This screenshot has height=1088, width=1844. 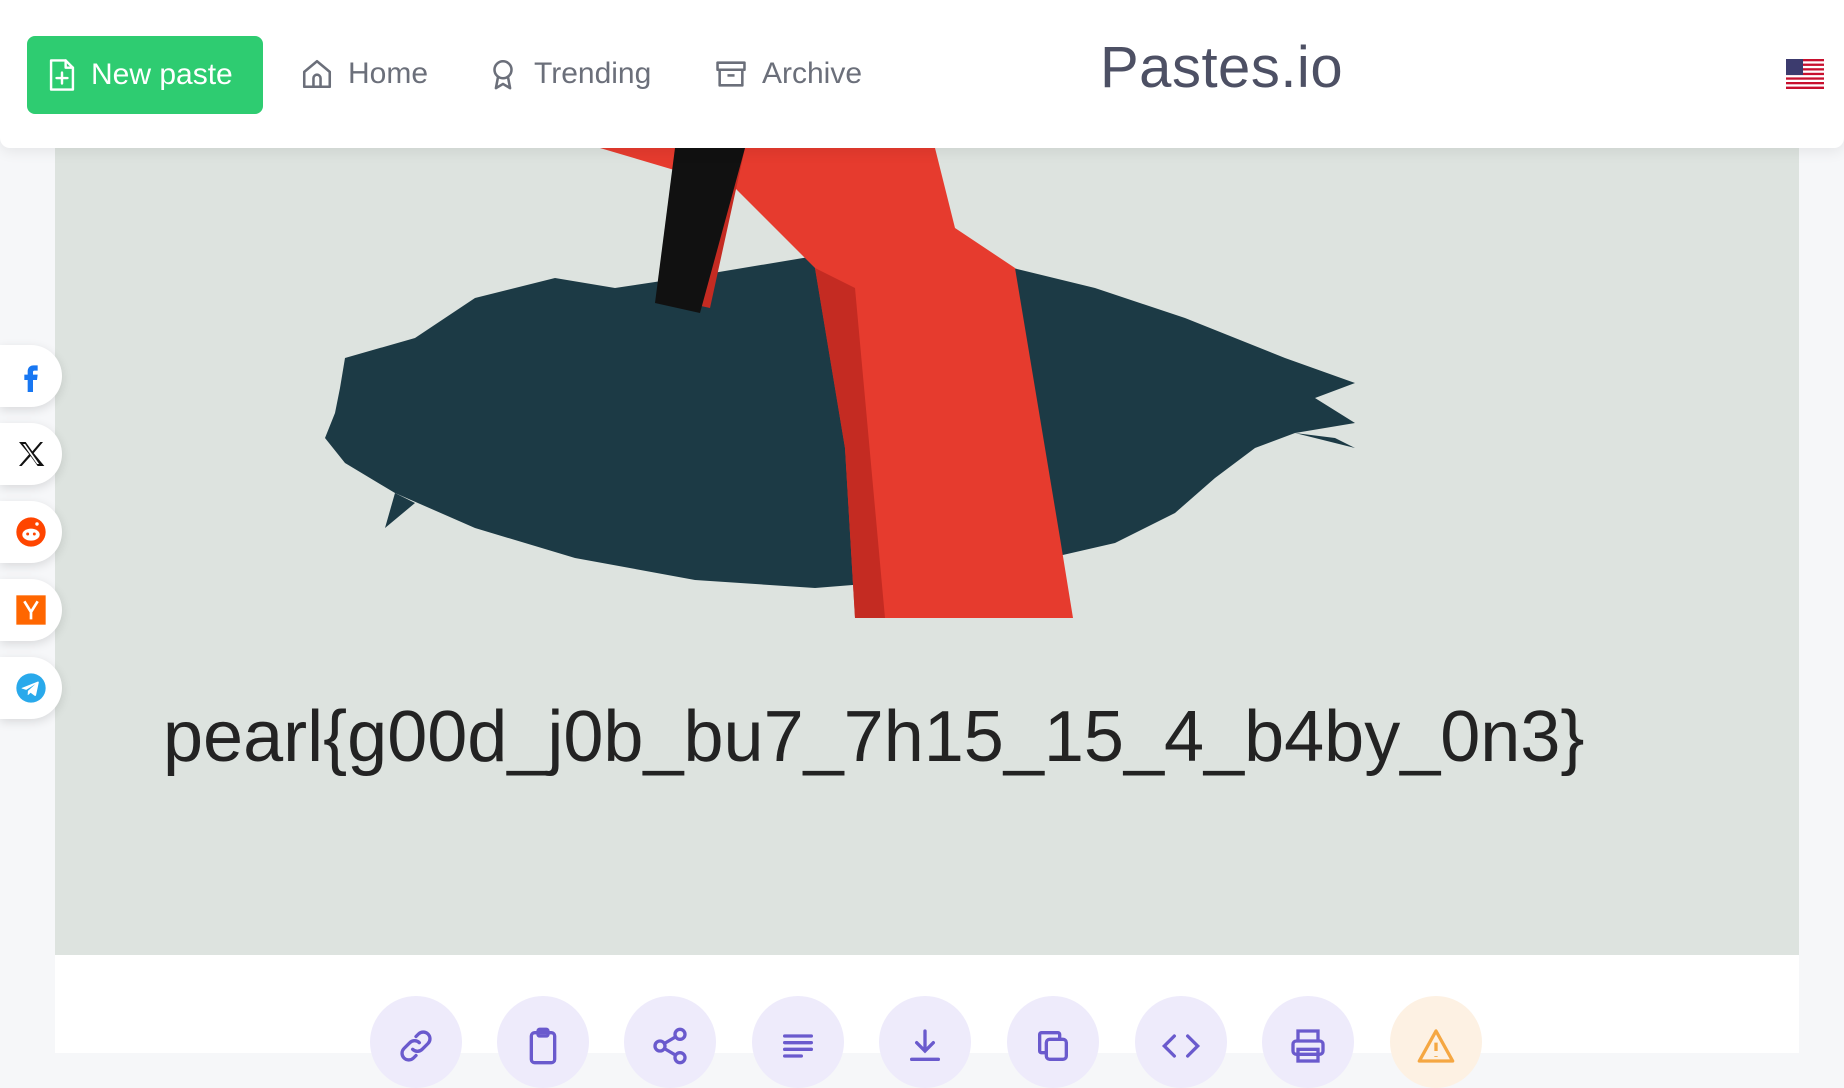 I want to click on flag-text: pearl{g00d_j0b_bu7_7h15_15_4_b4by_0n3}, so click(x=874, y=737).